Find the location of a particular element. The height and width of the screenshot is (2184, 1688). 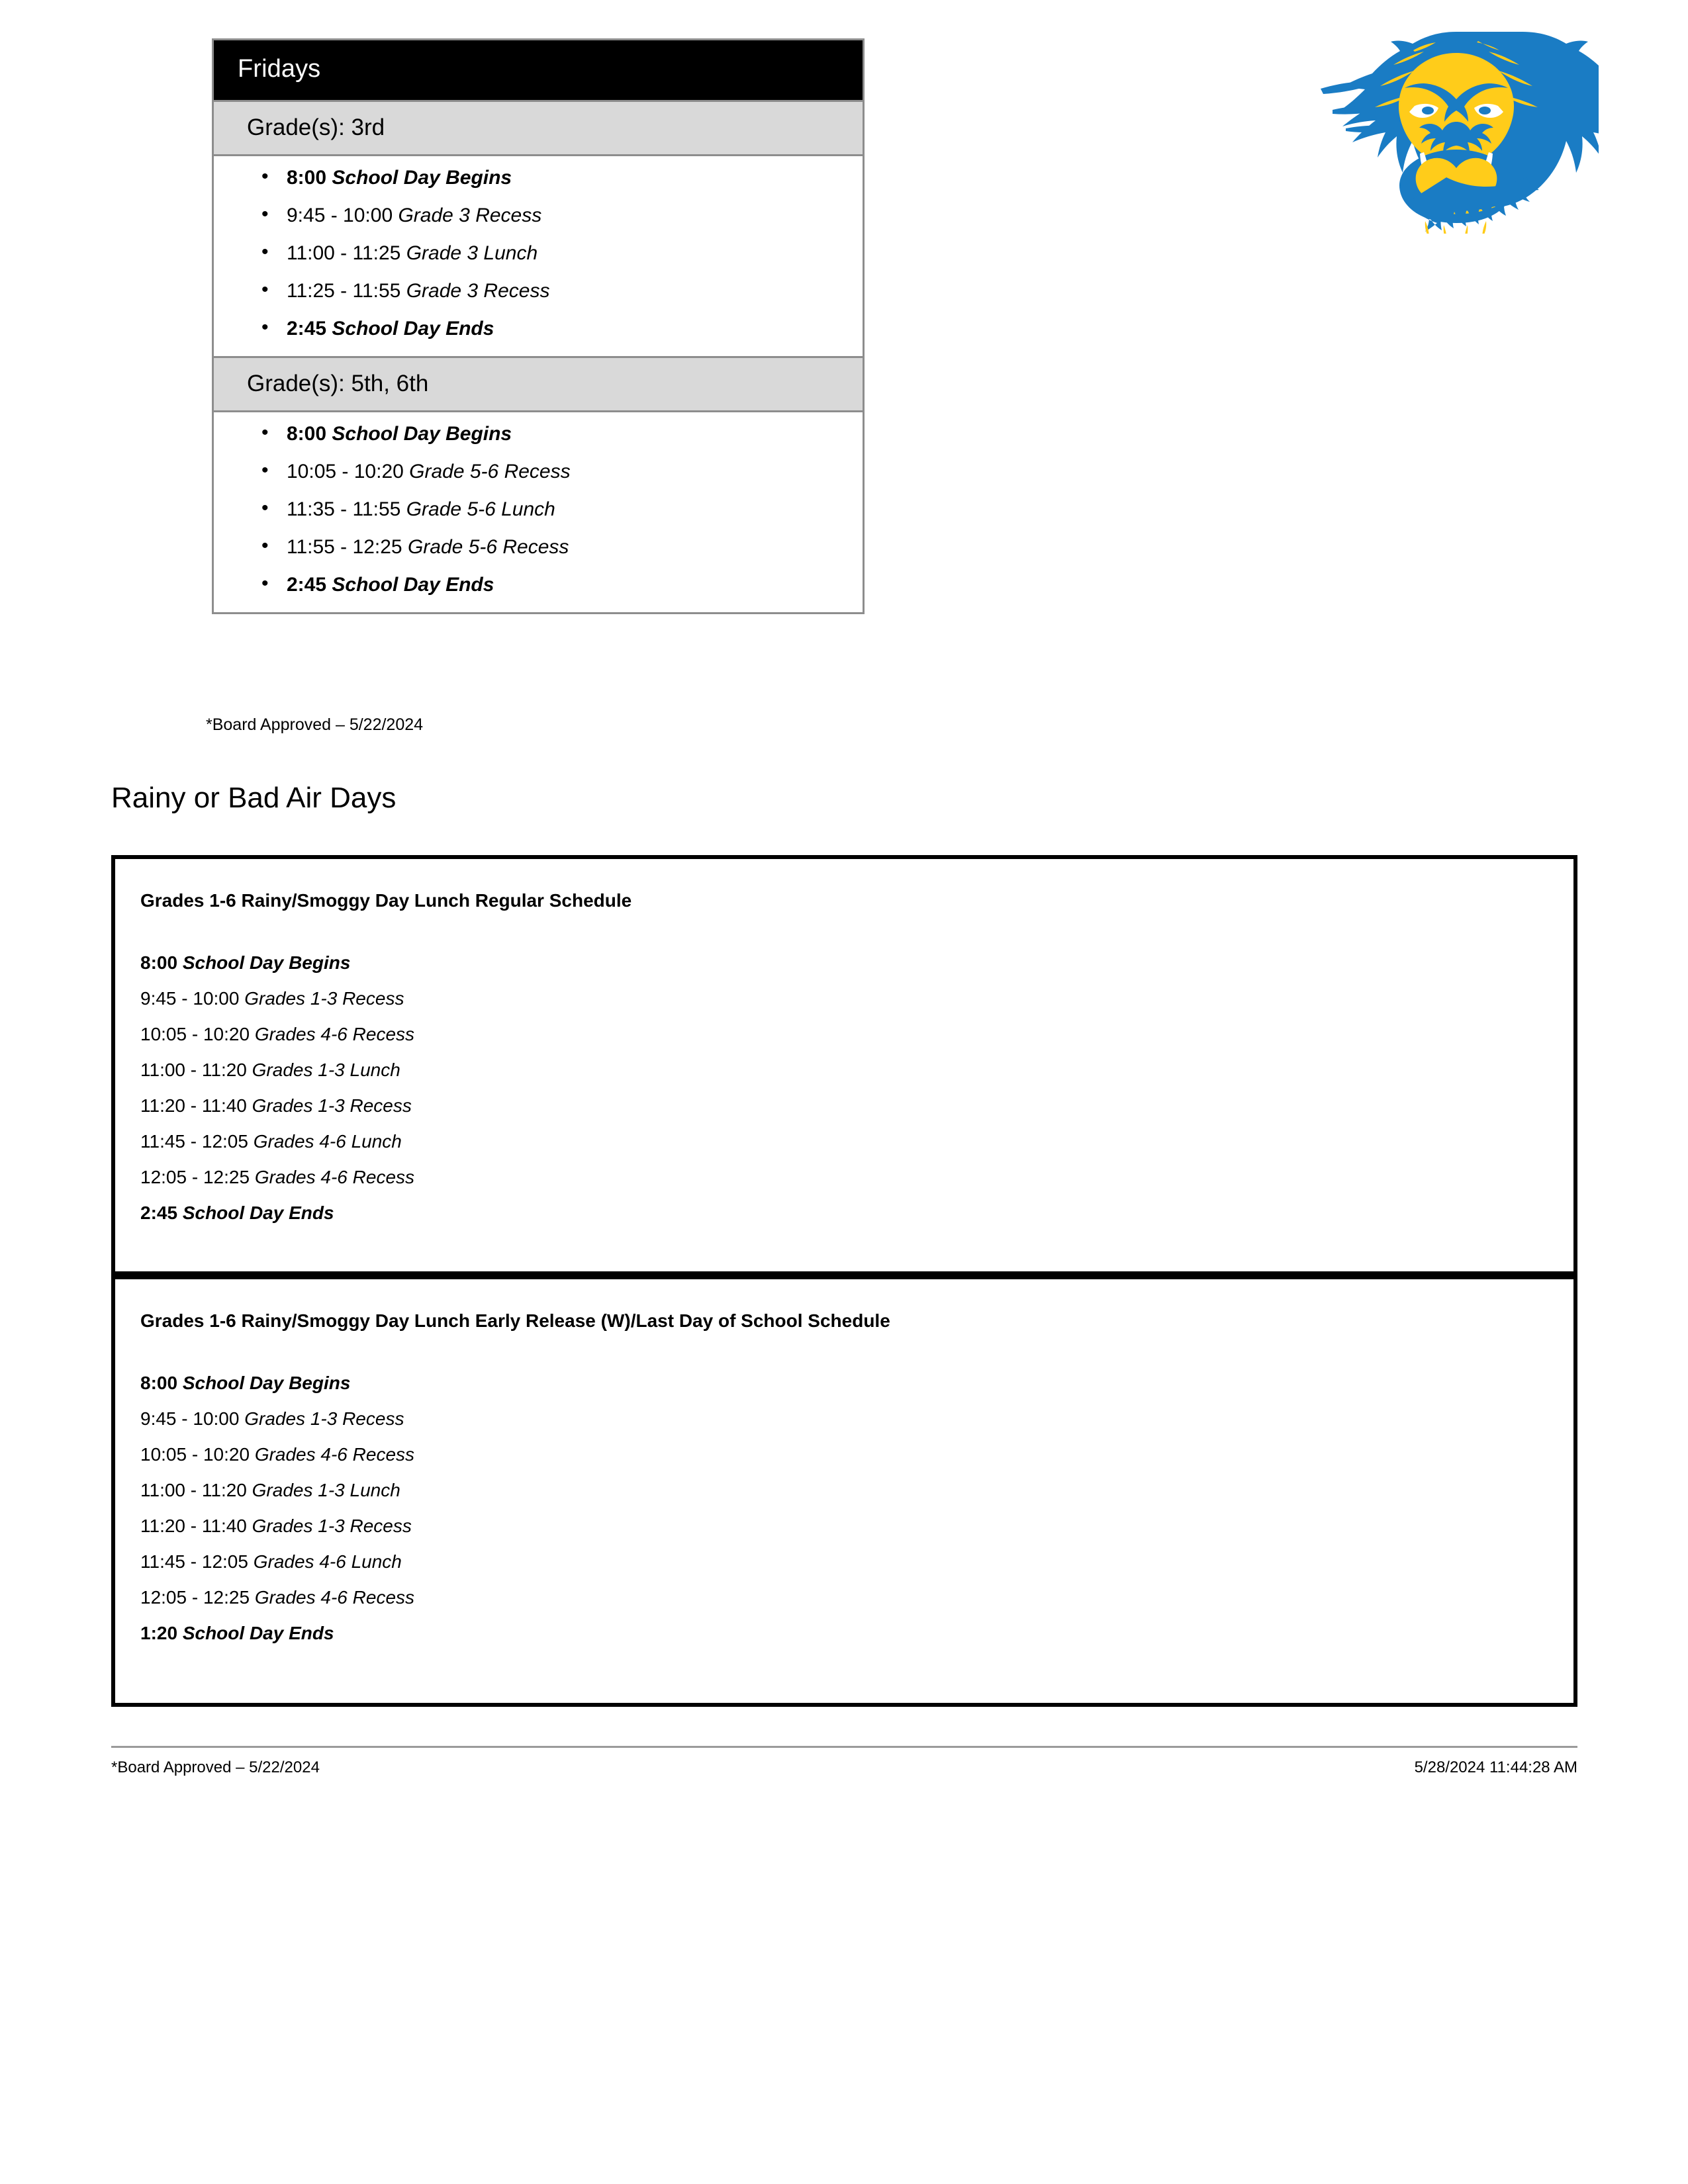

list-item: 11:55 - 12:25 Grade 5-6 Recess is located at coordinates (562, 547).